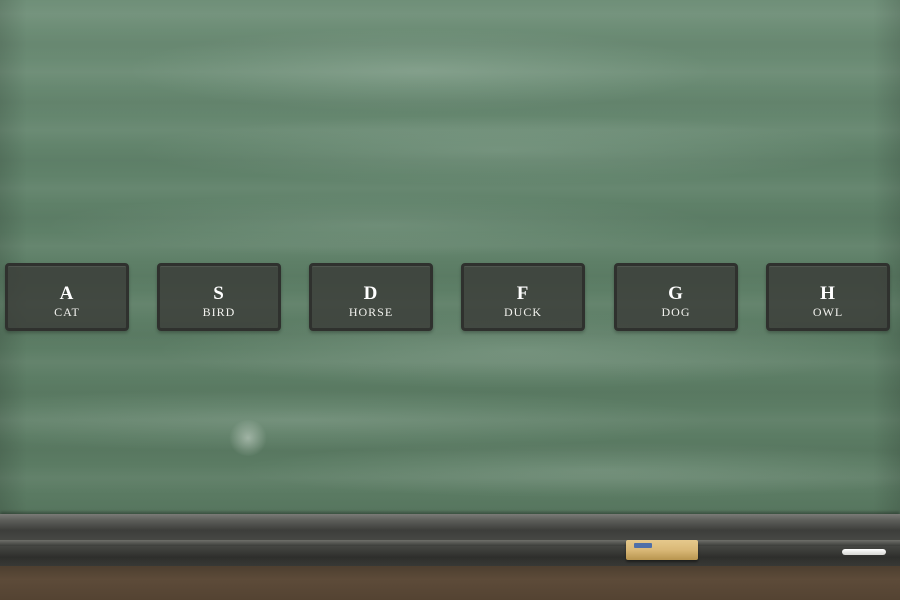  Describe the element at coordinates (67, 312) in the screenshot. I see `key-label: CAT` at that location.